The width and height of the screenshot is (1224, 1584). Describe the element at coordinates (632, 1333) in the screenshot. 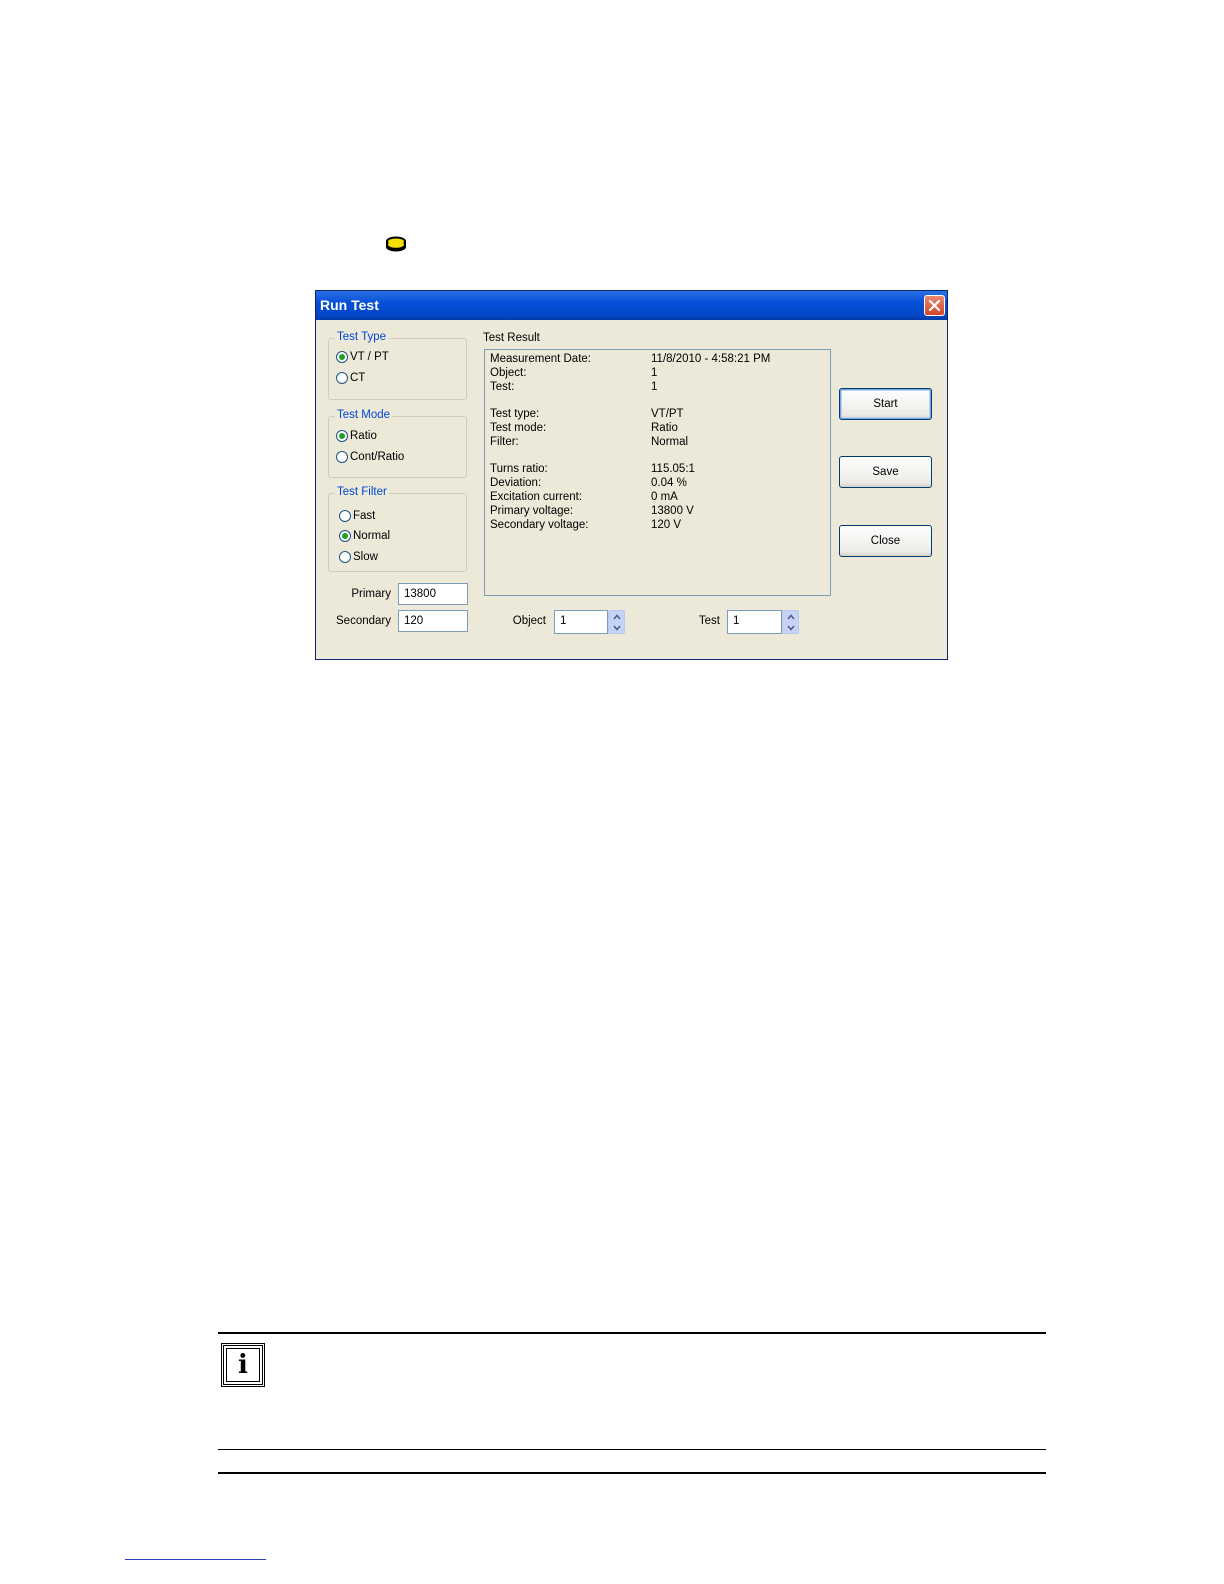

I see `note-top-rule` at that location.